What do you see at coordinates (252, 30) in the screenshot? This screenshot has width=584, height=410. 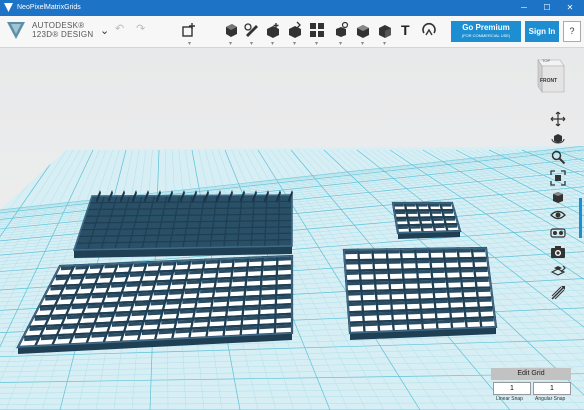 I see `sketch-icon` at bounding box center [252, 30].